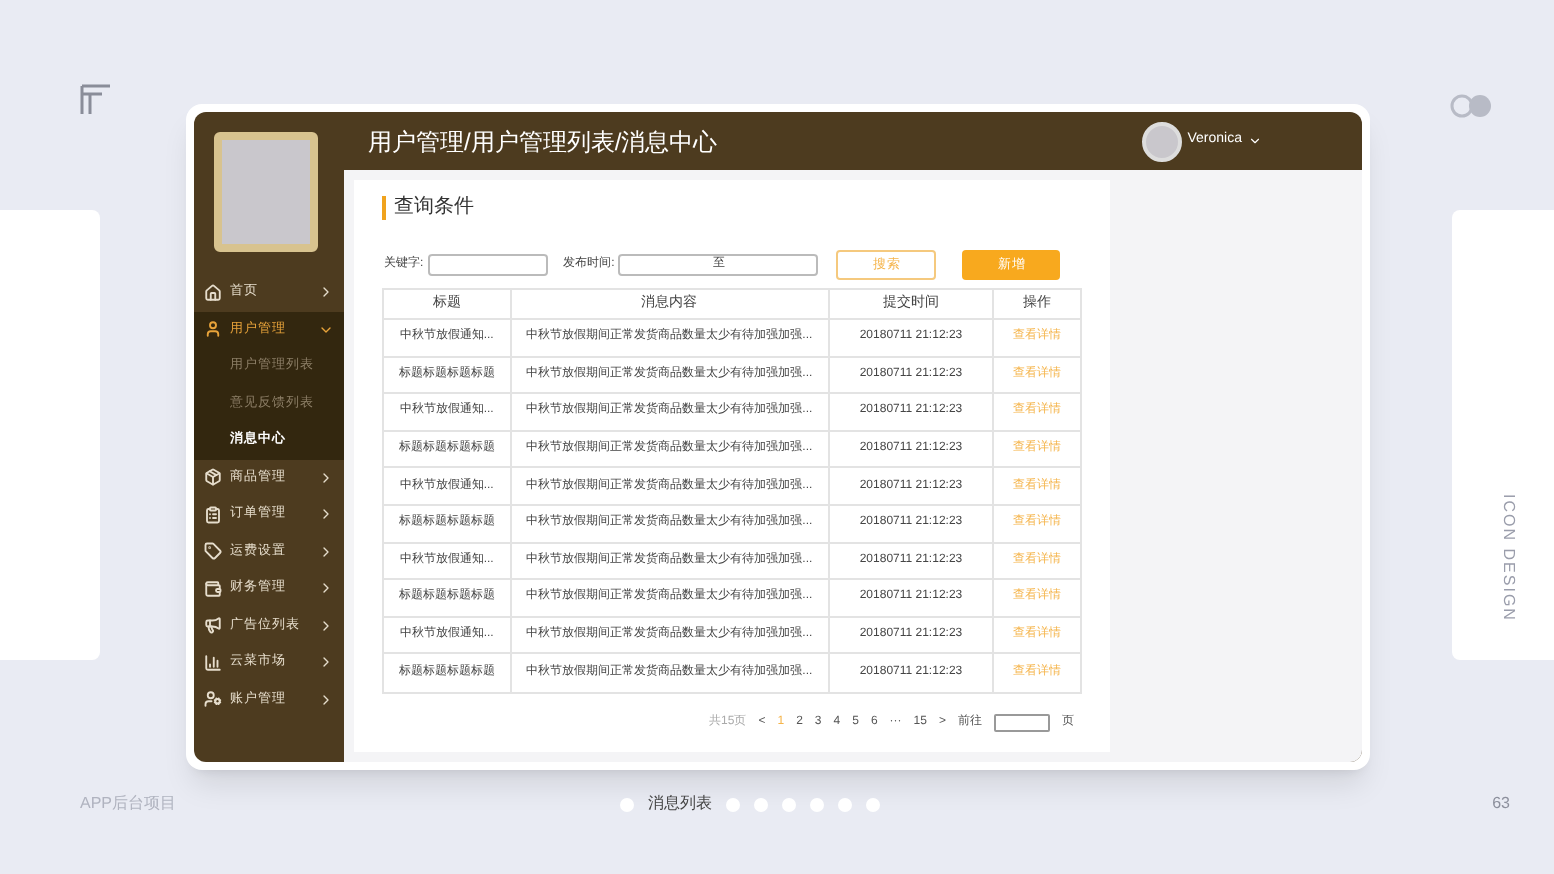  What do you see at coordinates (213, 477) in the screenshot?
I see `box-icon` at bounding box center [213, 477].